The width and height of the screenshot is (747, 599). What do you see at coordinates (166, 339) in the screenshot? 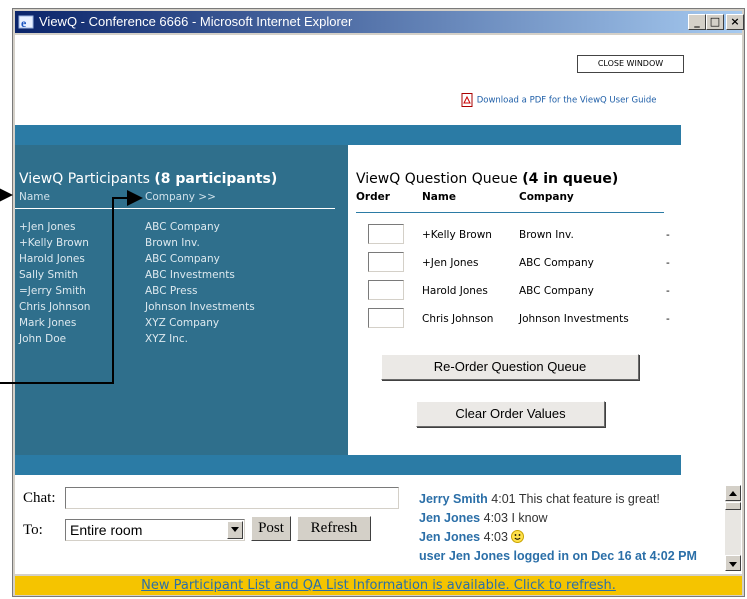
I see `participant-company: XYZ Inc.` at bounding box center [166, 339].